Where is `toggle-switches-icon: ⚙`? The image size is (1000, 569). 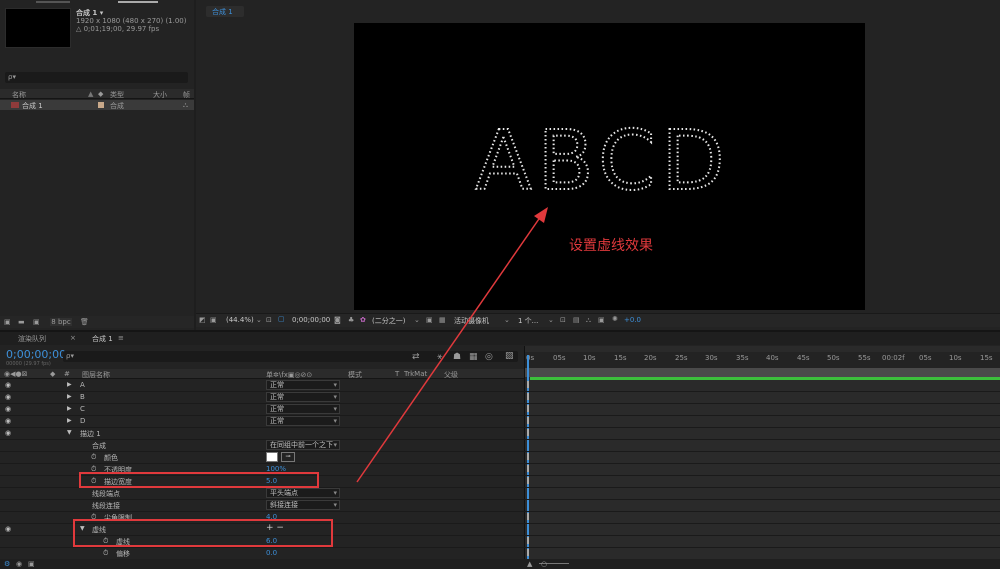
toggle-switches-icon: ⚙ is located at coordinates (7, 564).